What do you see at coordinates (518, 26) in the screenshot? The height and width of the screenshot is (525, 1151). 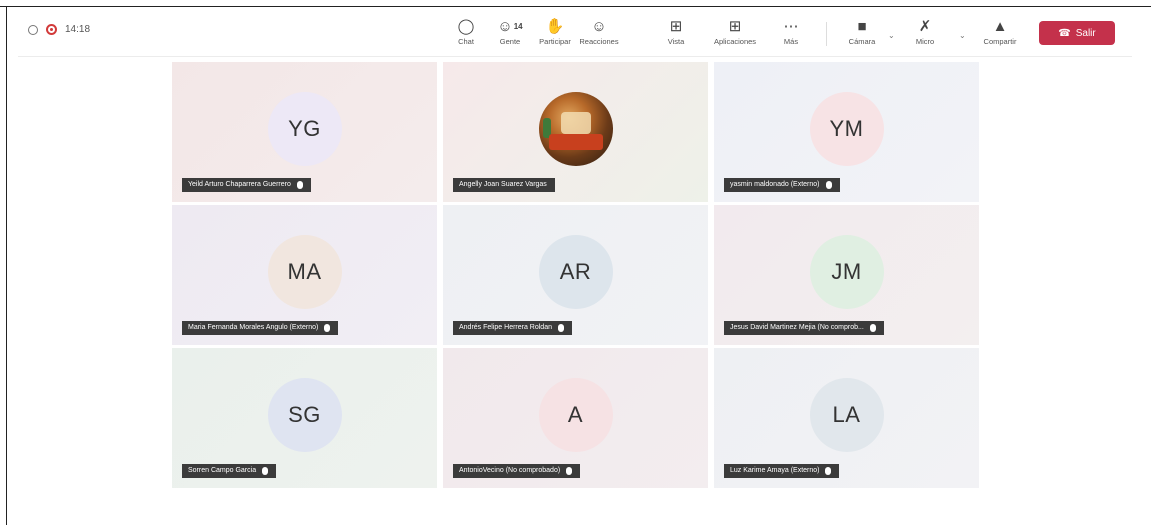 I see `people-count: 14` at bounding box center [518, 26].